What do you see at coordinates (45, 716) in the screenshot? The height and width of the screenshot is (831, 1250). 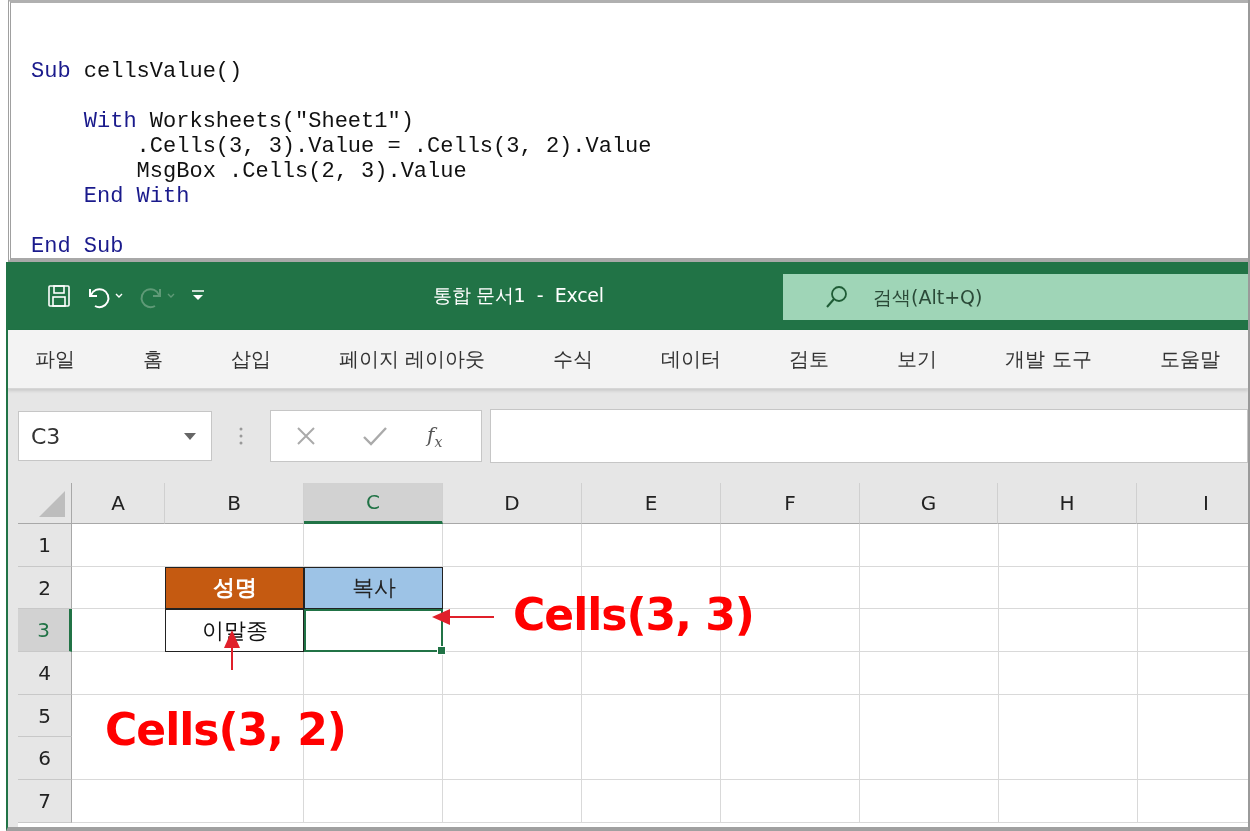 I see `row-header: 5` at bounding box center [45, 716].